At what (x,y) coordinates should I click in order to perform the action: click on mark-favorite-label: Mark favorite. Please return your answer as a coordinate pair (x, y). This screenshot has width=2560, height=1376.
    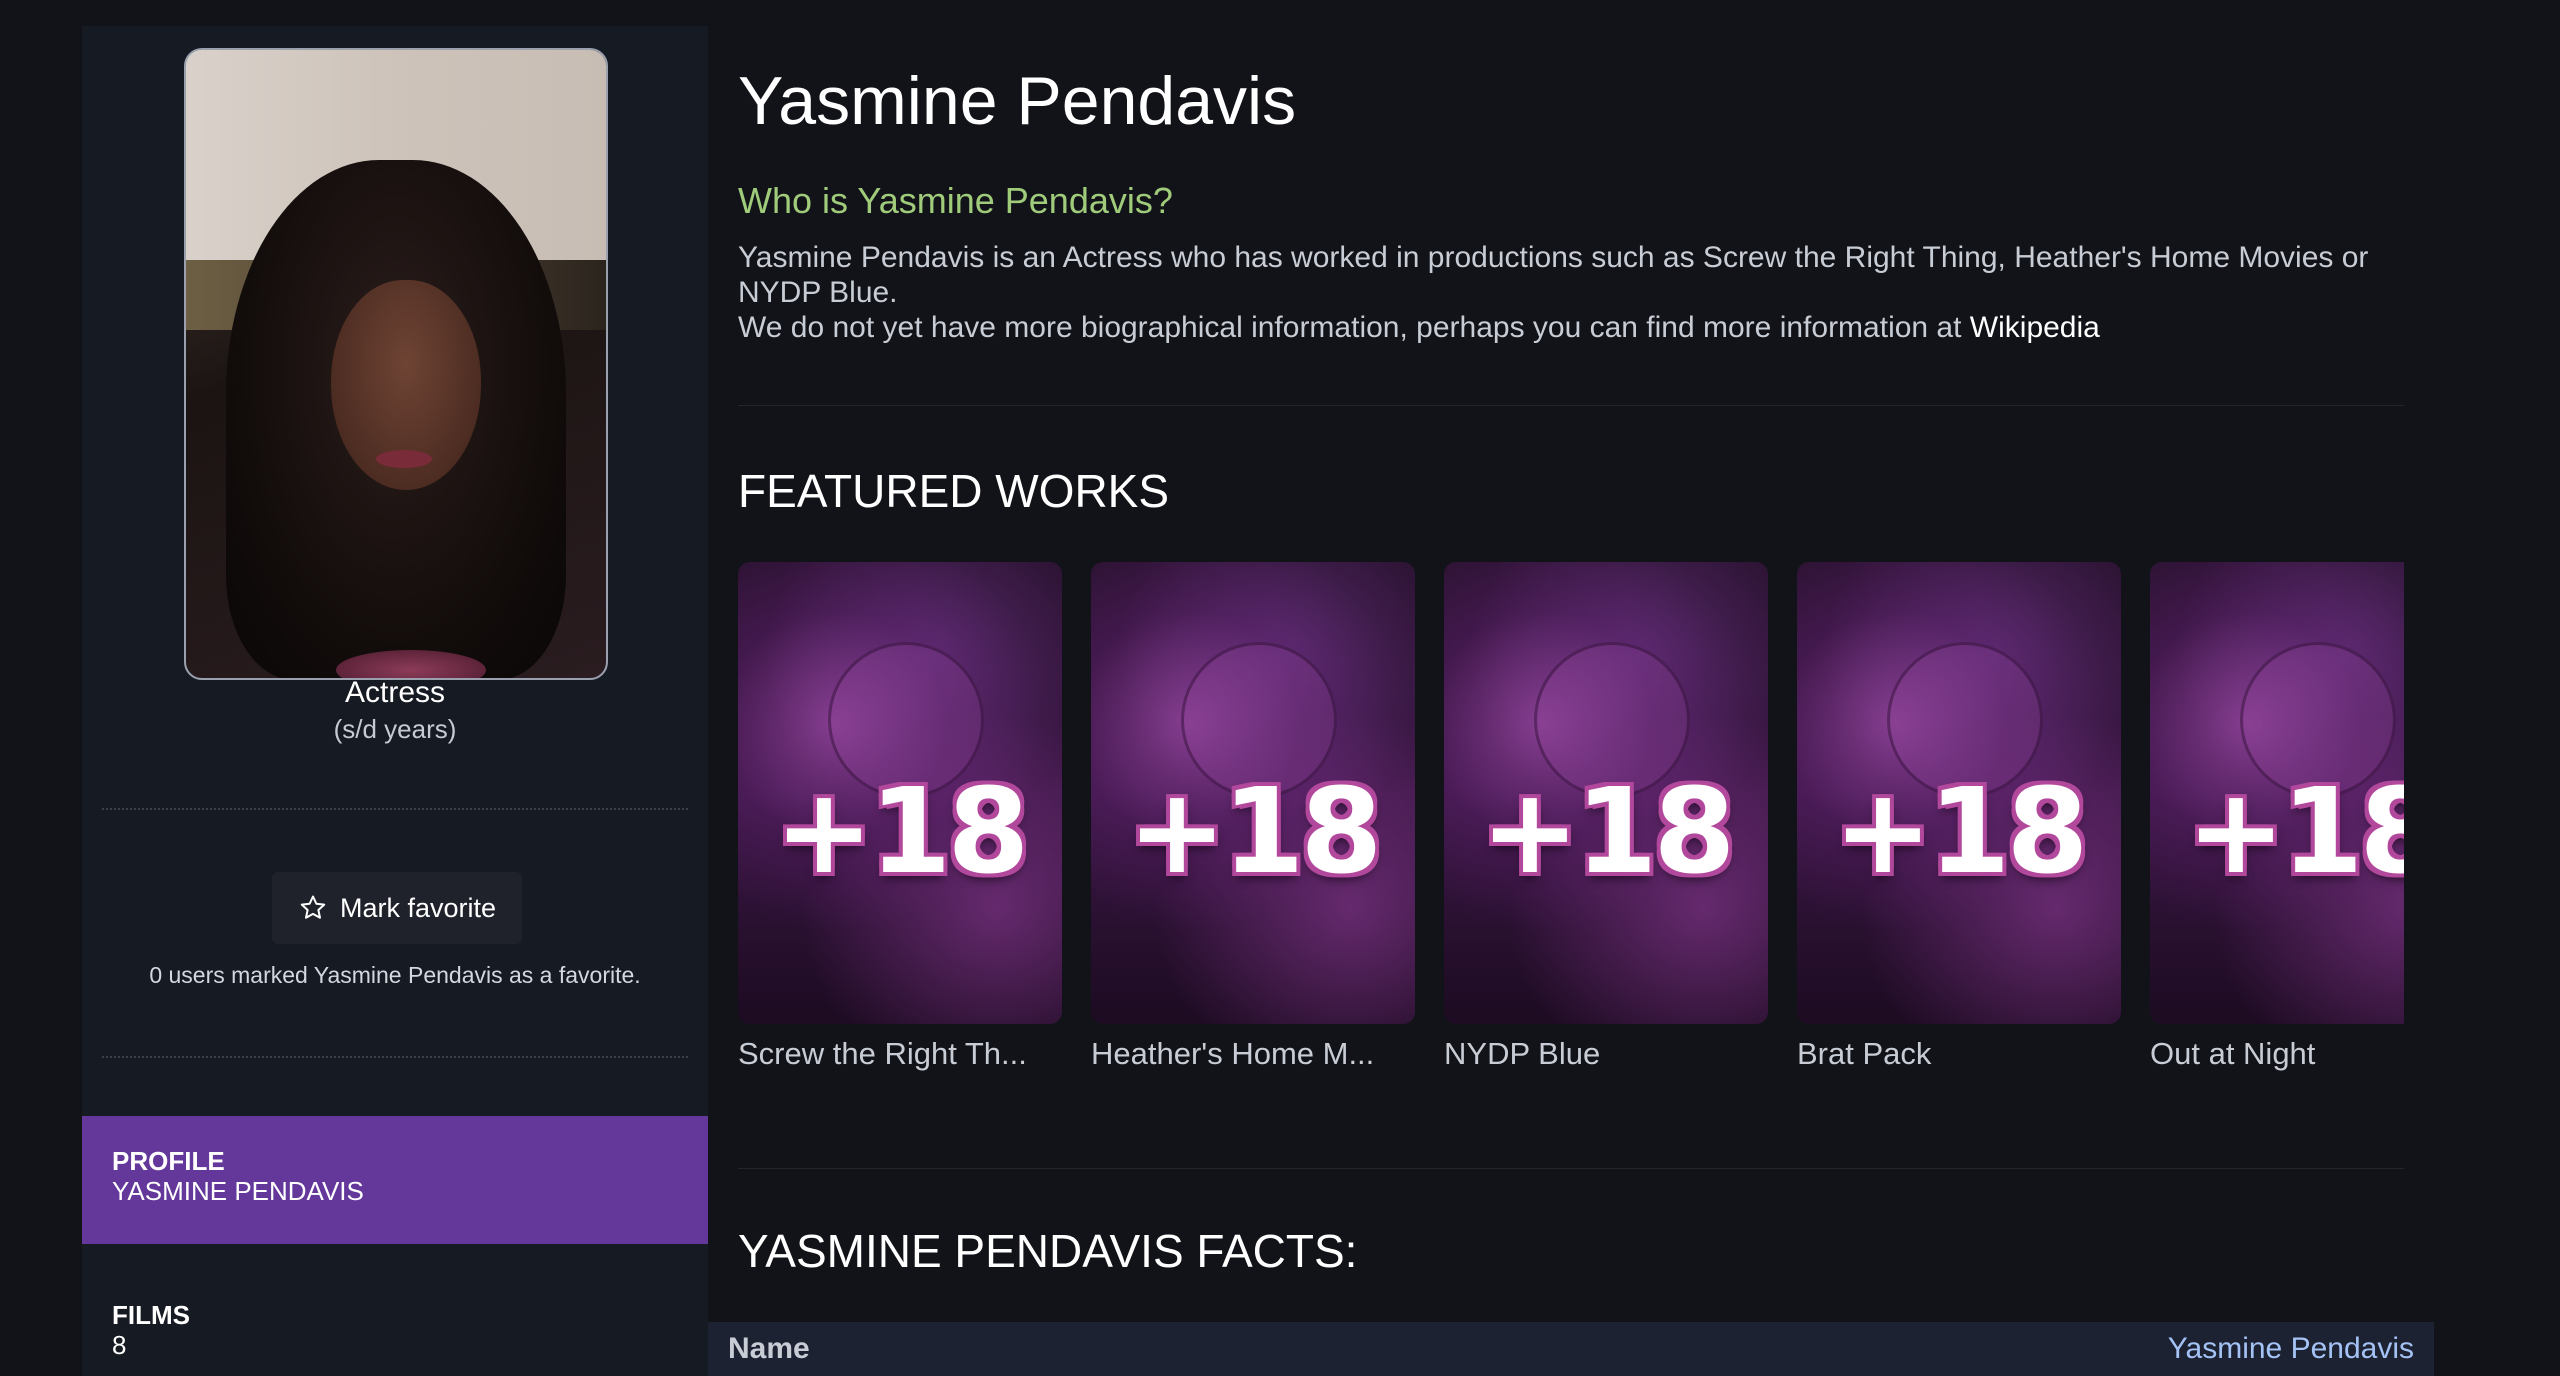
    Looking at the image, I should click on (418, 907).